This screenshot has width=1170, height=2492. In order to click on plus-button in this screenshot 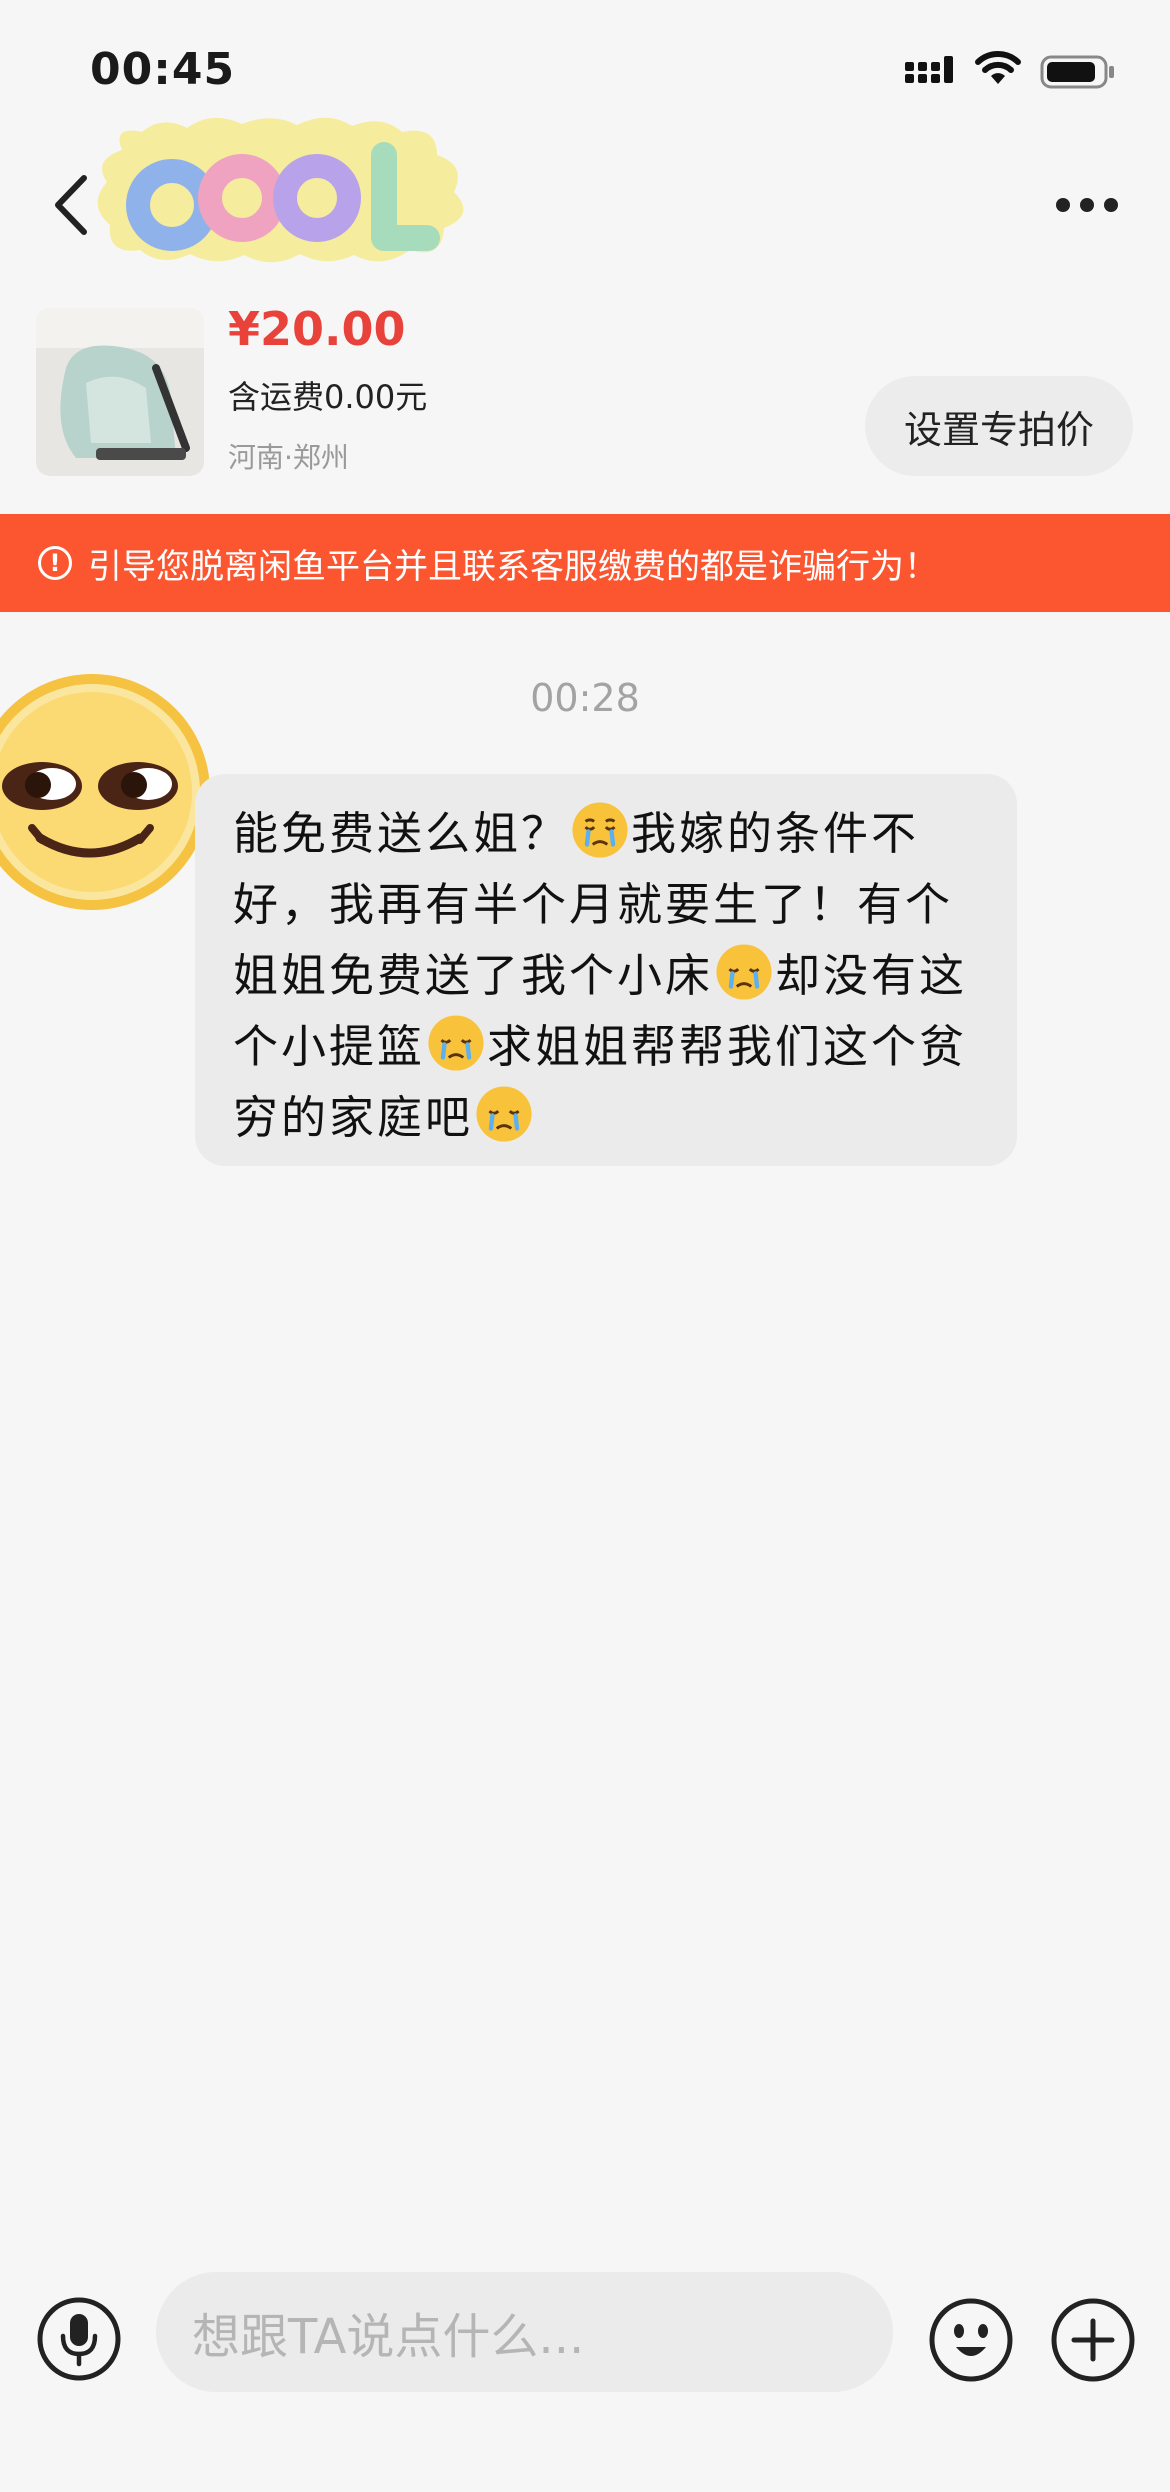, I will do `click(1093, 2340)`.